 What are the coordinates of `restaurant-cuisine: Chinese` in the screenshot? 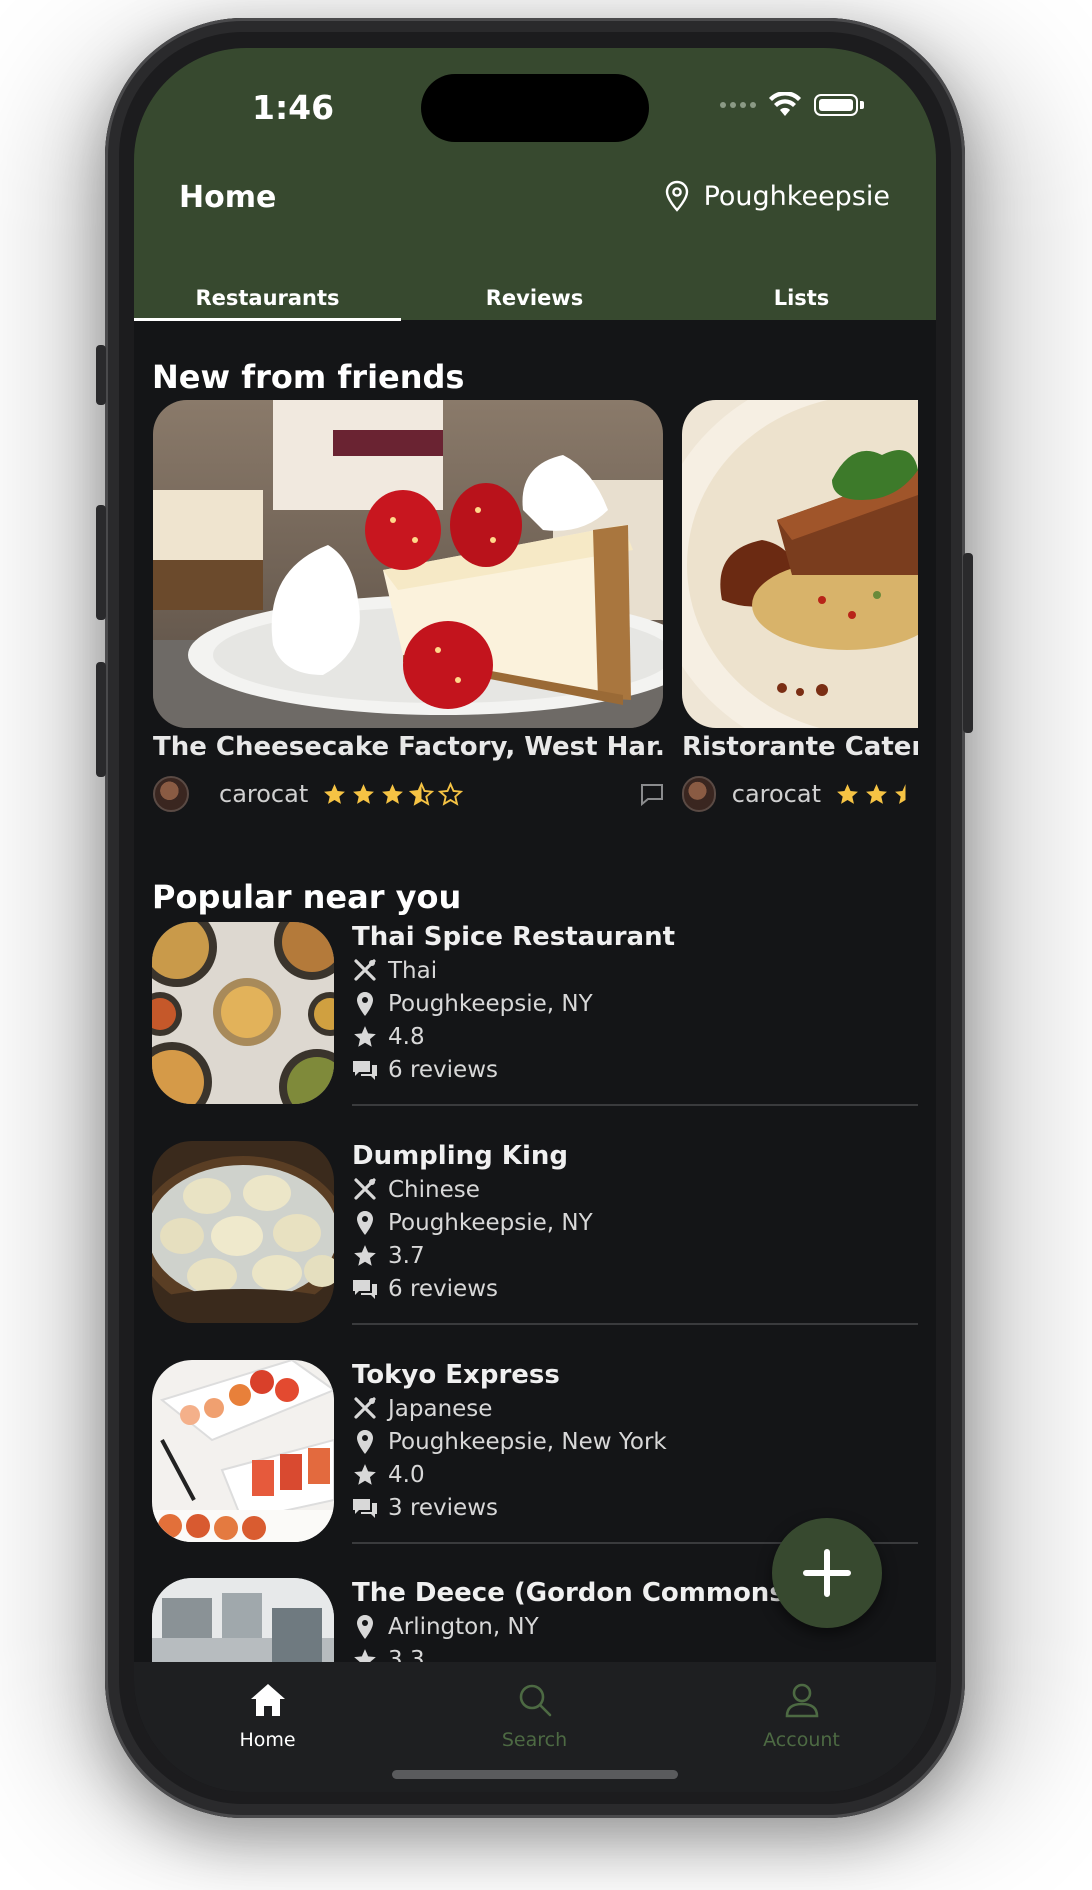 It's located at (434, 1189).